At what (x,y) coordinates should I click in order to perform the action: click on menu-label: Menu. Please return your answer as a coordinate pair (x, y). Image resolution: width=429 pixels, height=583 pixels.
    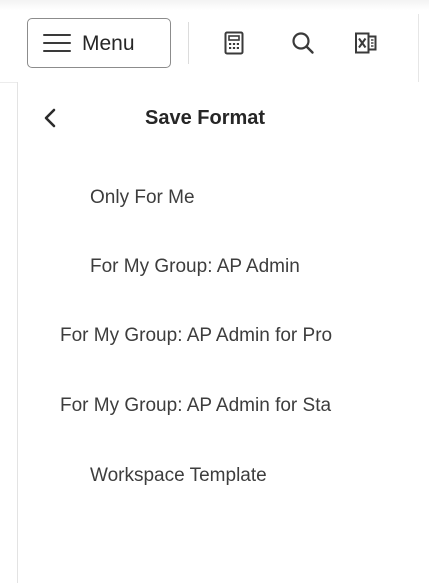
    Looking at the image, I should click on (108, 43).